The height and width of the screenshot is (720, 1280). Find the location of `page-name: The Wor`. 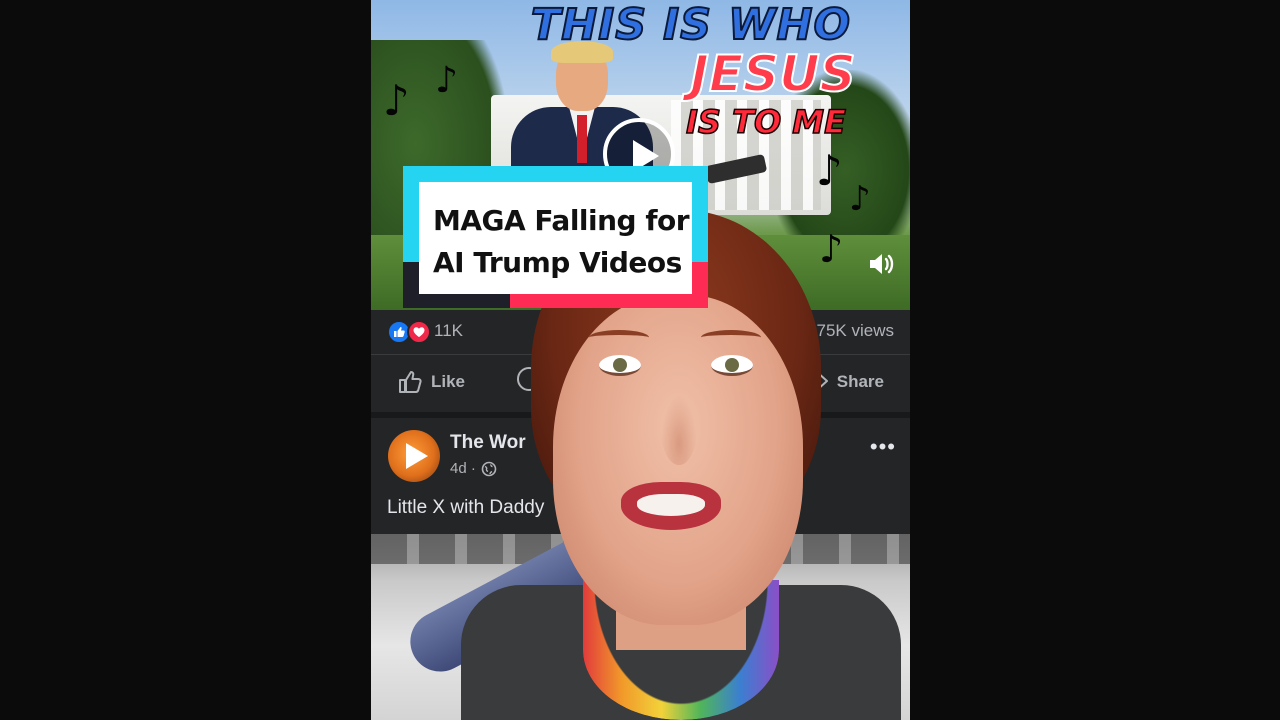

page-name: The Wor is located at coordinates (488, 443).